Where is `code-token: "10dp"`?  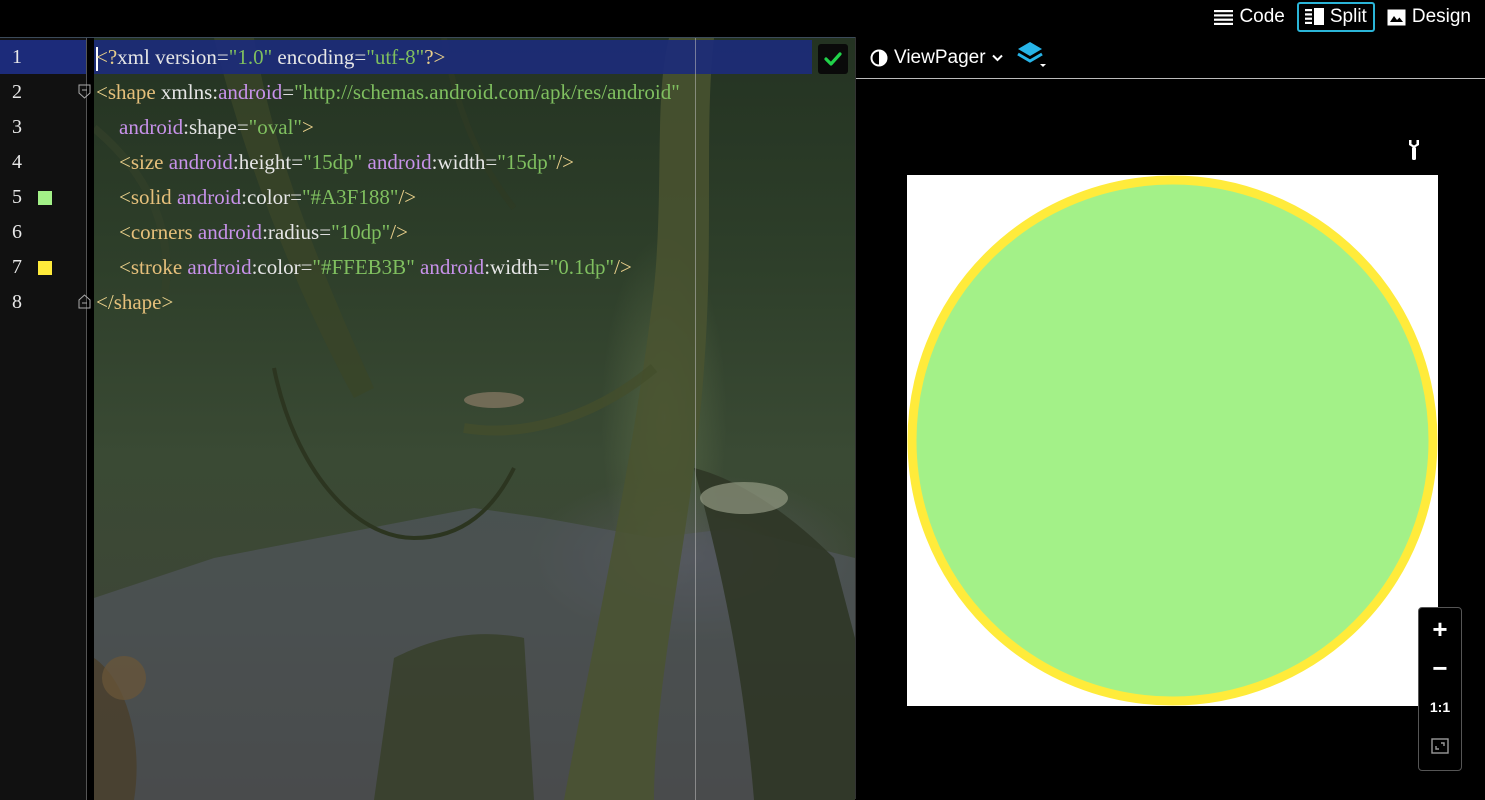 code-token: "10dp" is located at coordinates (361, 232).